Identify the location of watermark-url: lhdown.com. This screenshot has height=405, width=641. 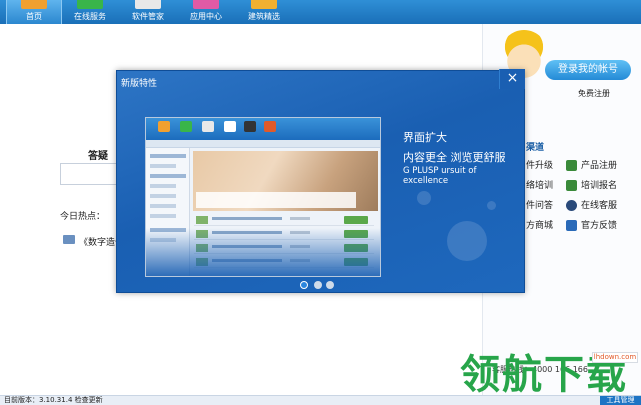
(615, 357).